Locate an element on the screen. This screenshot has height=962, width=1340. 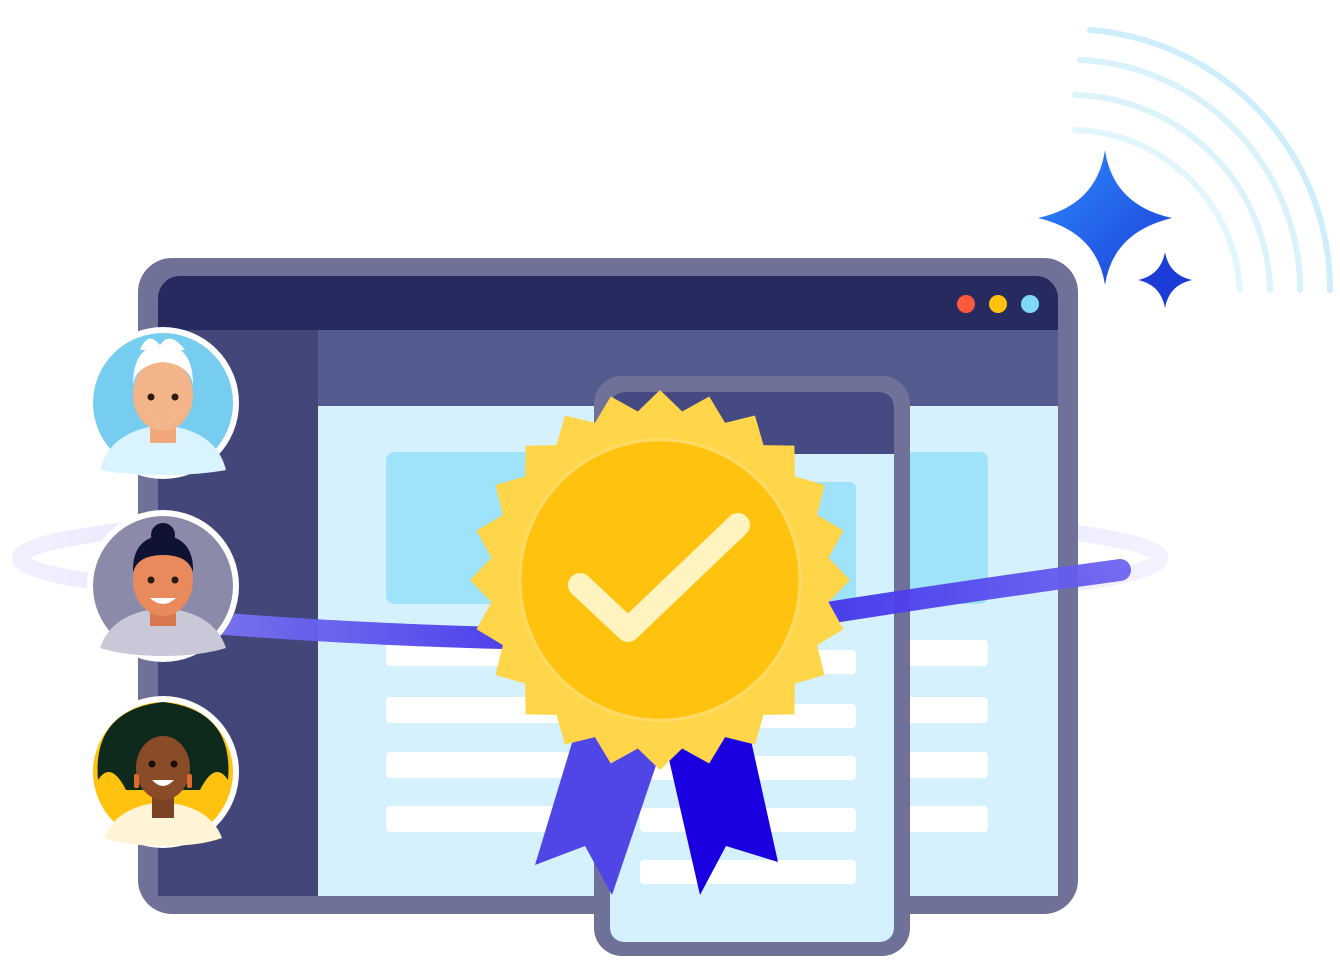
check-badge-icon is located at coordinates (660, 580).